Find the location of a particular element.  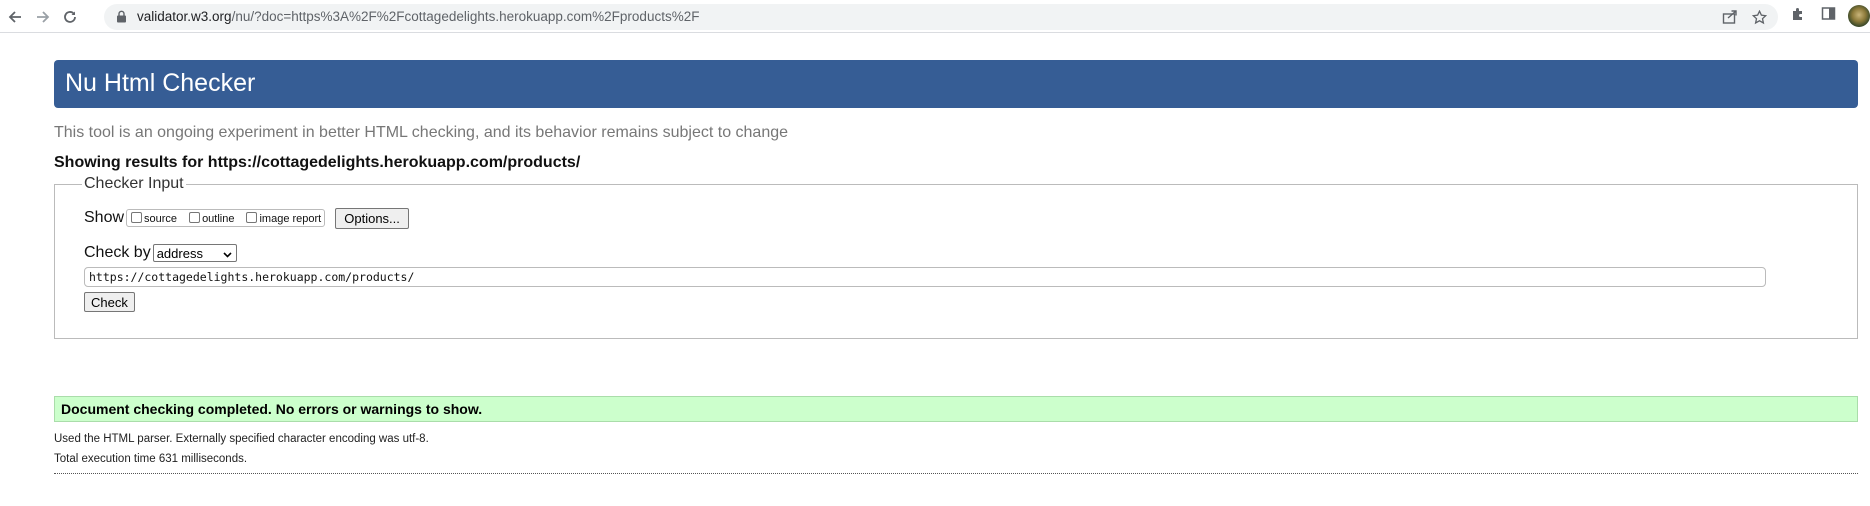

outline-checkbox-label: outline is located at coordinates (218, 219).